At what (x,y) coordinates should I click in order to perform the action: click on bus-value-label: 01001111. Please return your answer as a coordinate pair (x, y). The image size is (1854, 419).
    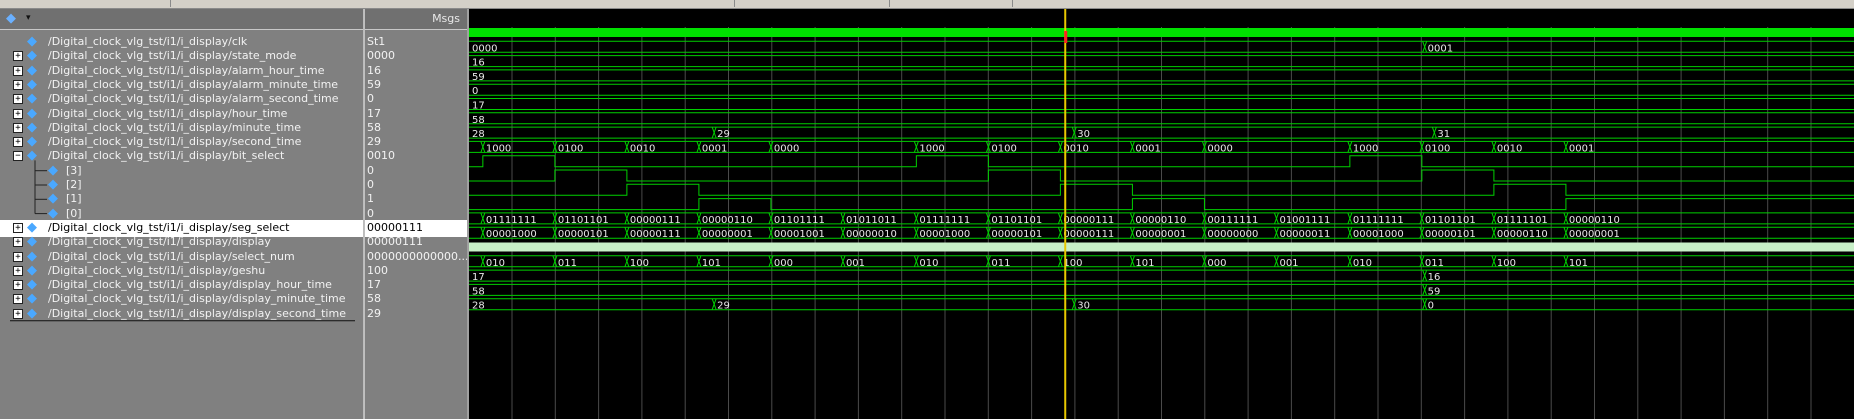
    Looking at the image, I should click on (1304, 220).